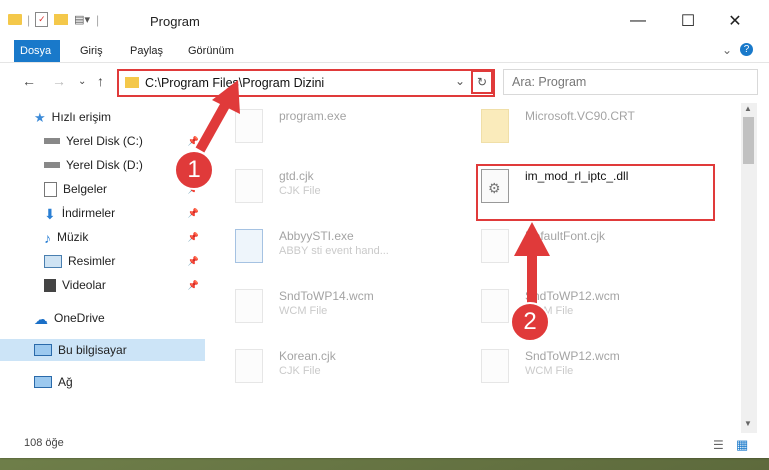 The height and width of the screenshot is (470, 769). Describe the element at coordinates (530, 322) in the screenshot. I see `step-badge-2: 2` at that location.